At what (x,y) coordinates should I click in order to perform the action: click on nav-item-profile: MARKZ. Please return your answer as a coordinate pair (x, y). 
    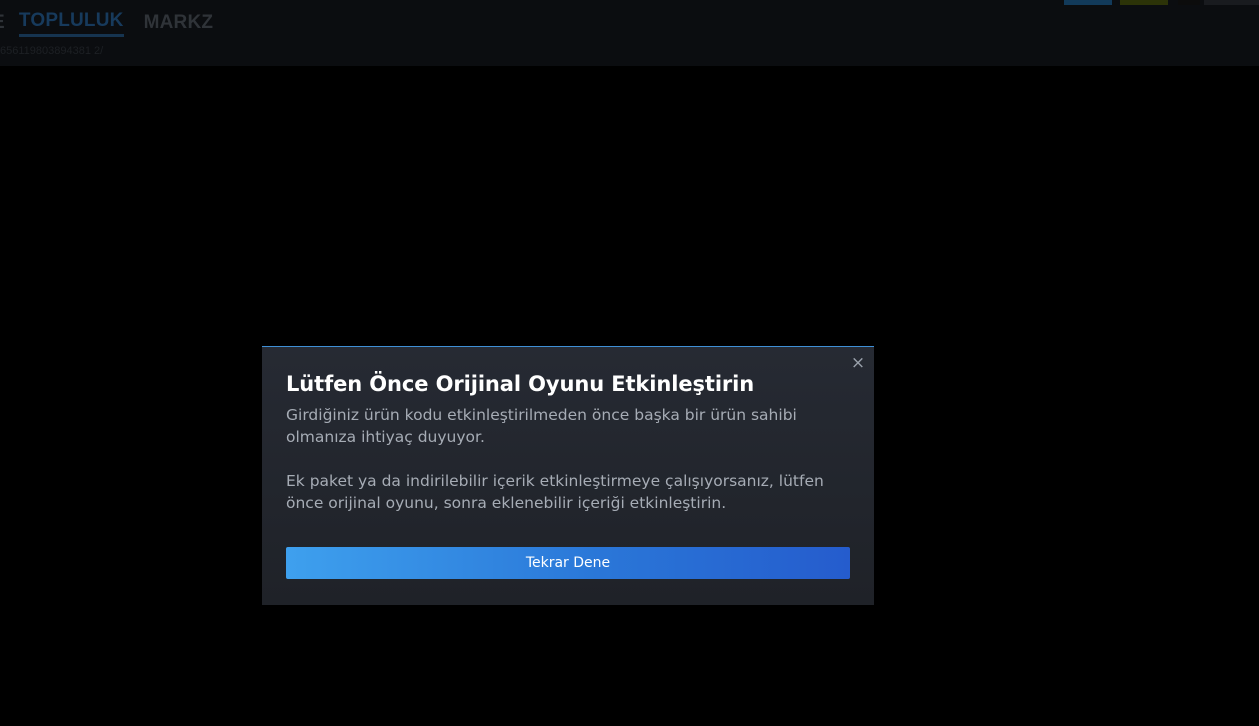
    Looking at the image, I should click on (179, 23).